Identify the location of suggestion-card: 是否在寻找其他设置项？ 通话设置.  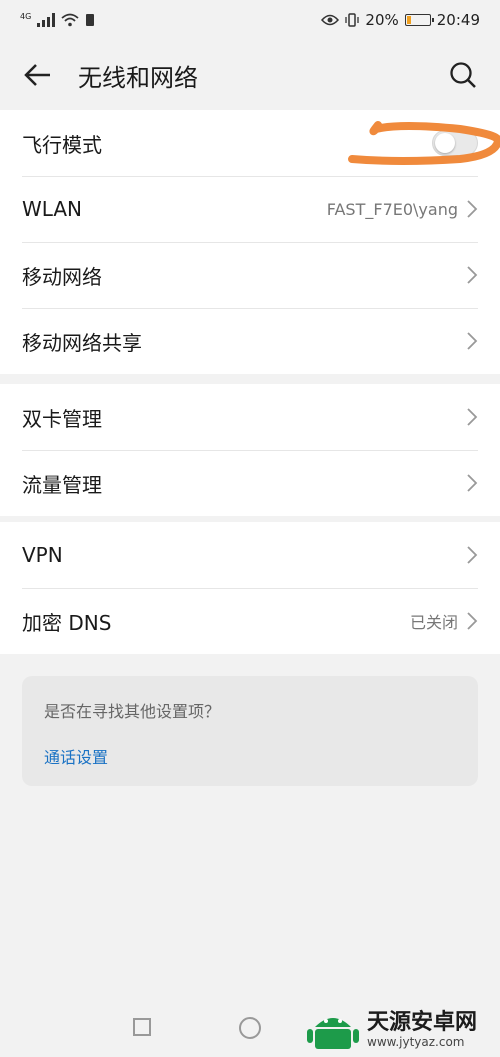
(250, 731).